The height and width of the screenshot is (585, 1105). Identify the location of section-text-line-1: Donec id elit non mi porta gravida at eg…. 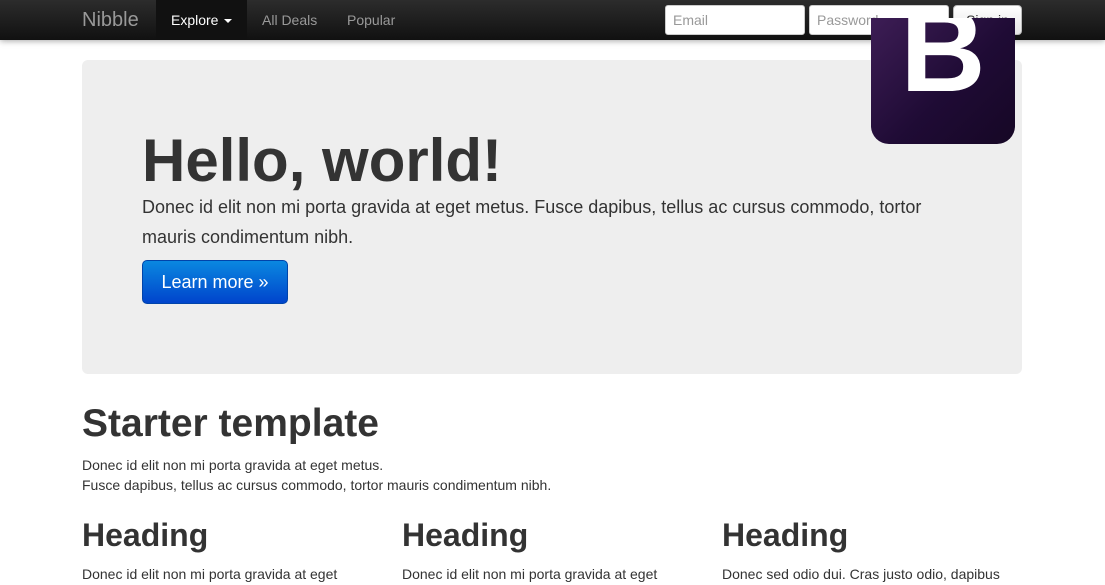
(233, 465).